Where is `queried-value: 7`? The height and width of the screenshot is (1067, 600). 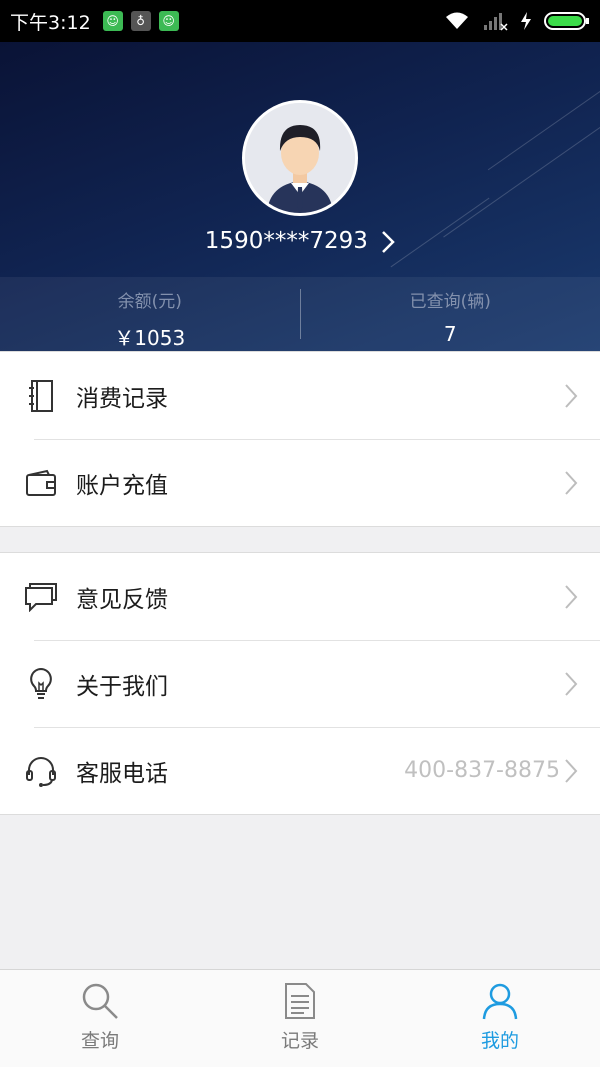
queried-value: 7 is located at coordinates (450, 334).